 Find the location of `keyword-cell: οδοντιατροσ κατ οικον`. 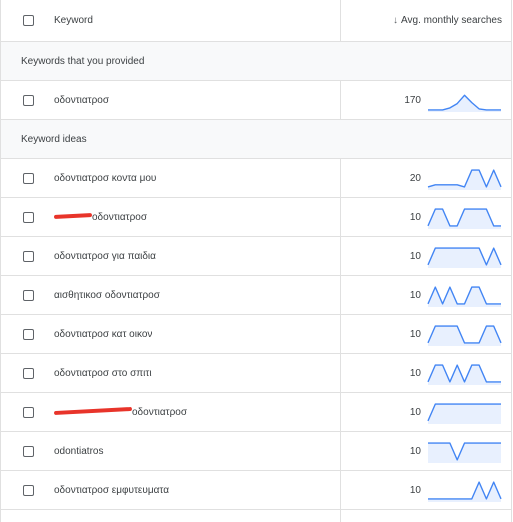

keyword-cell: οδοντιατροσ κατ οικον is located at coordinates (171, 334).